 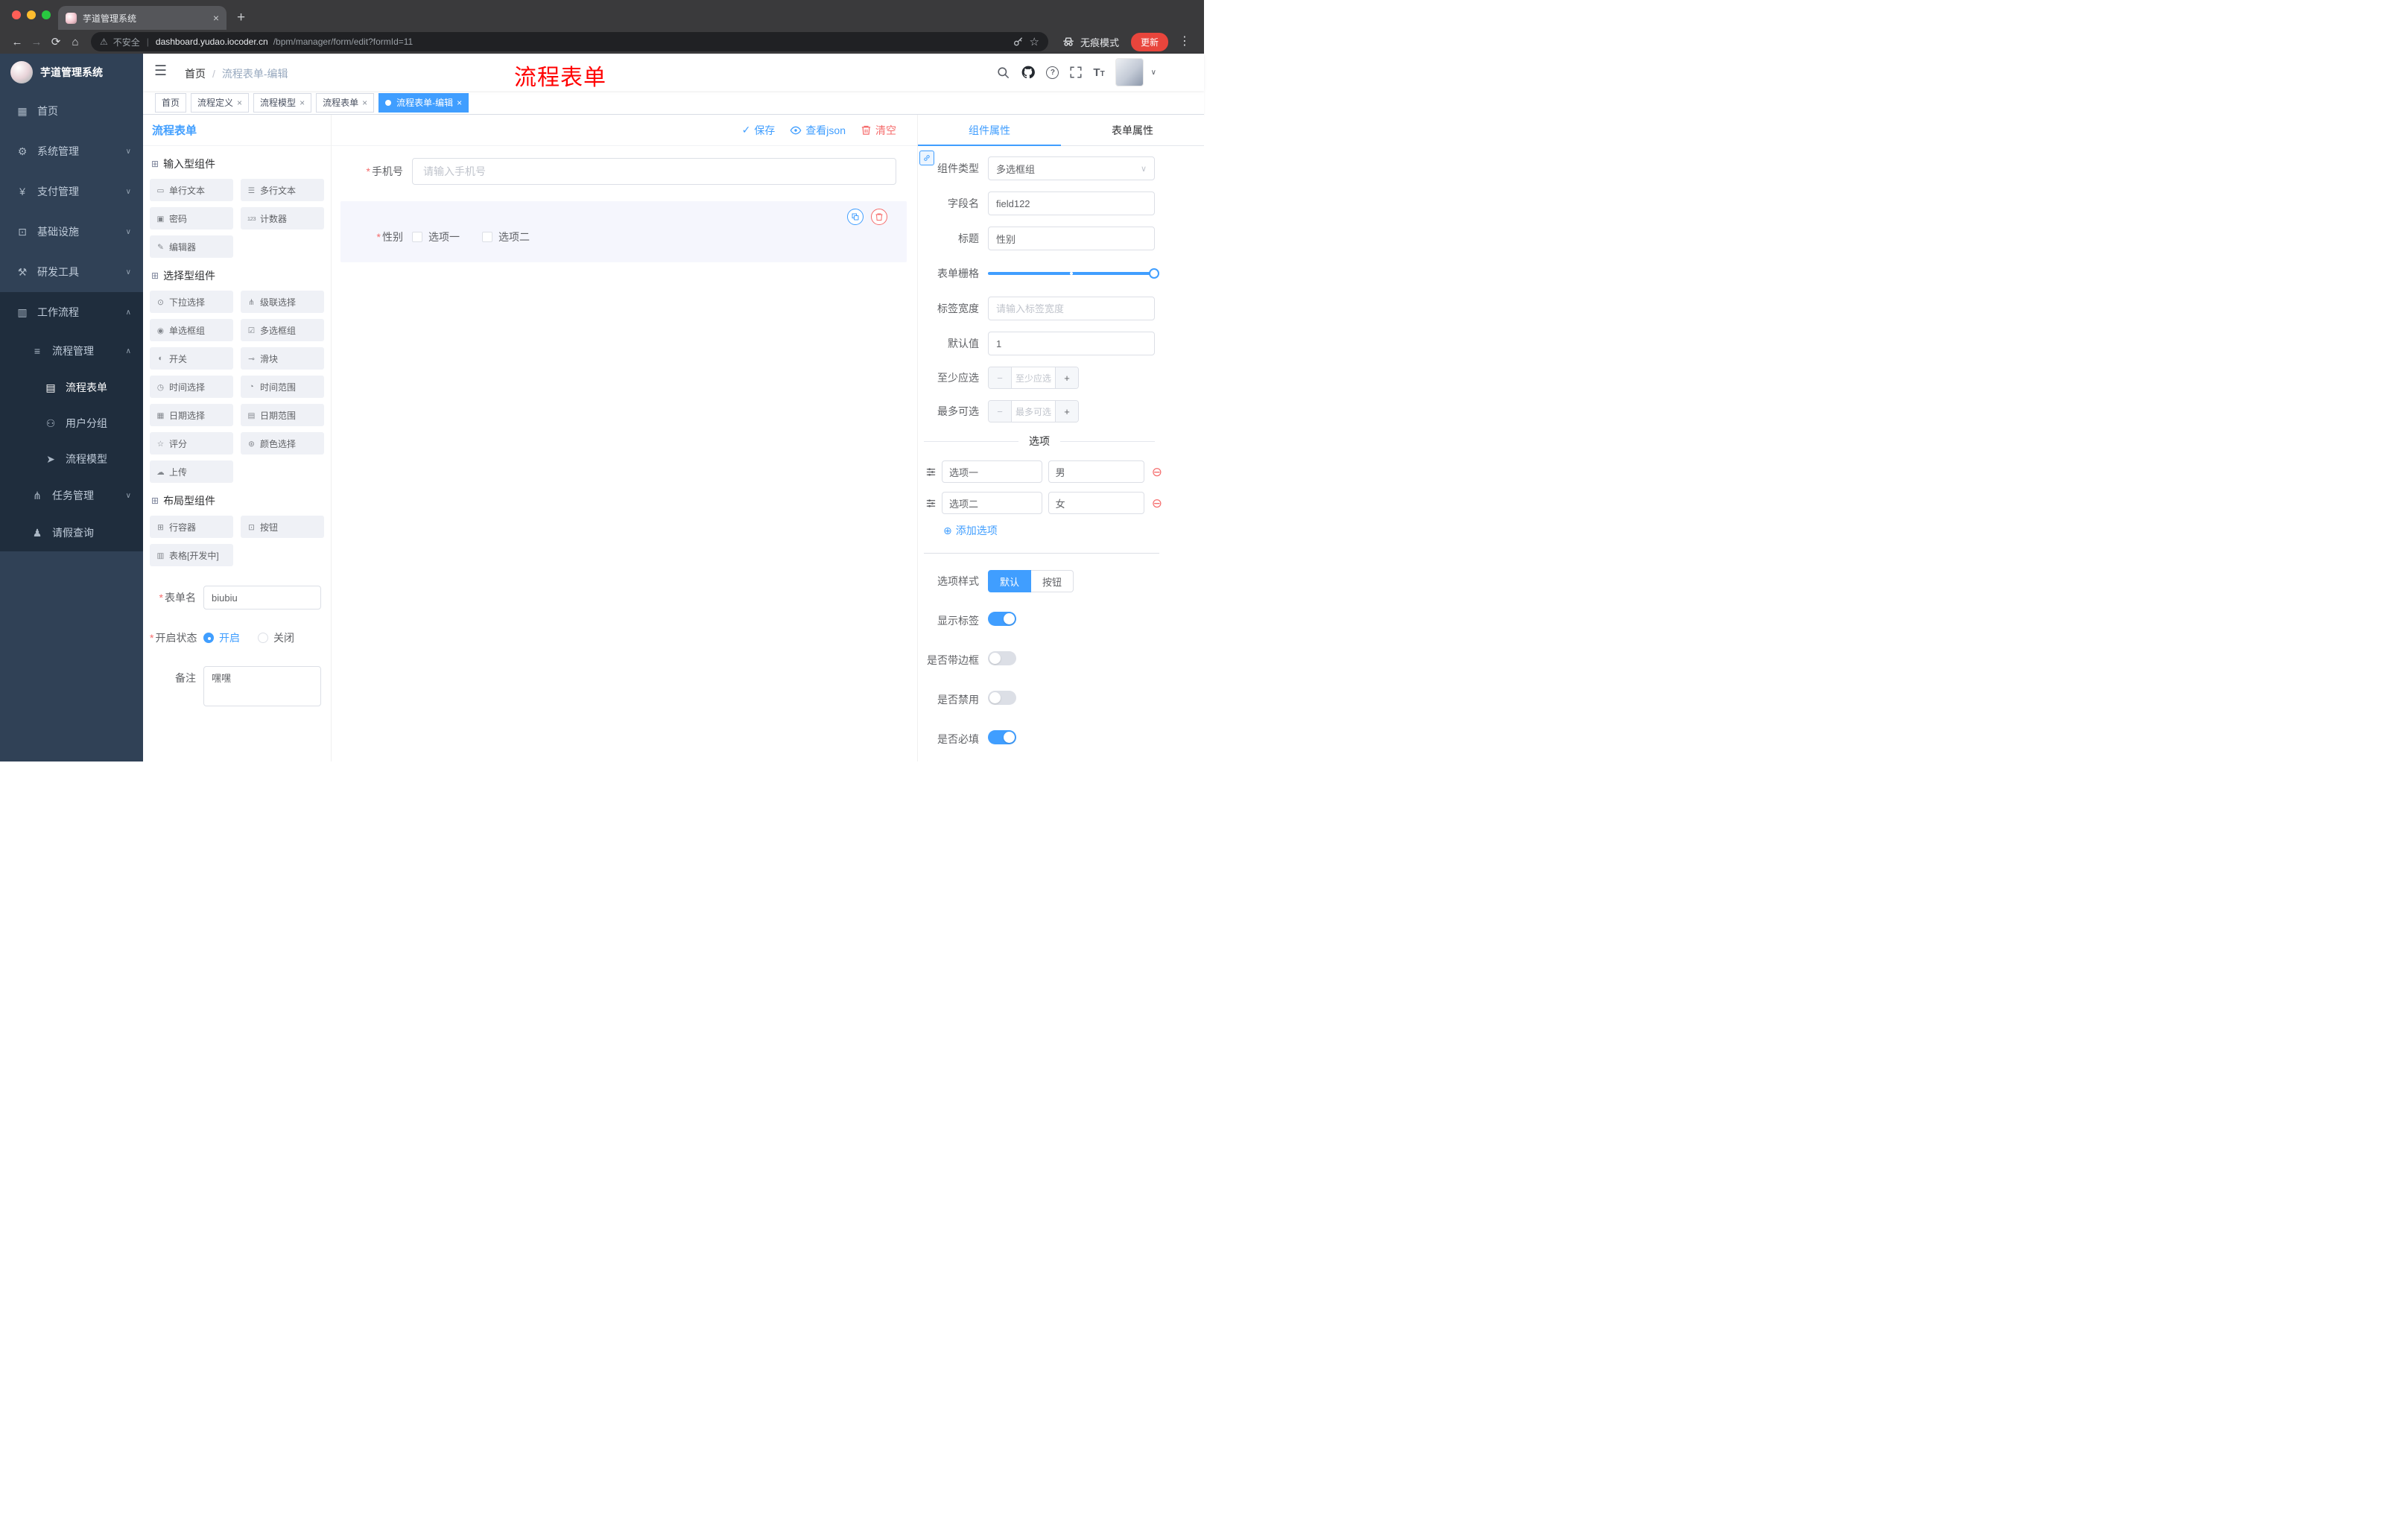 I want to click on phone-input, so click(x=654, y=172).